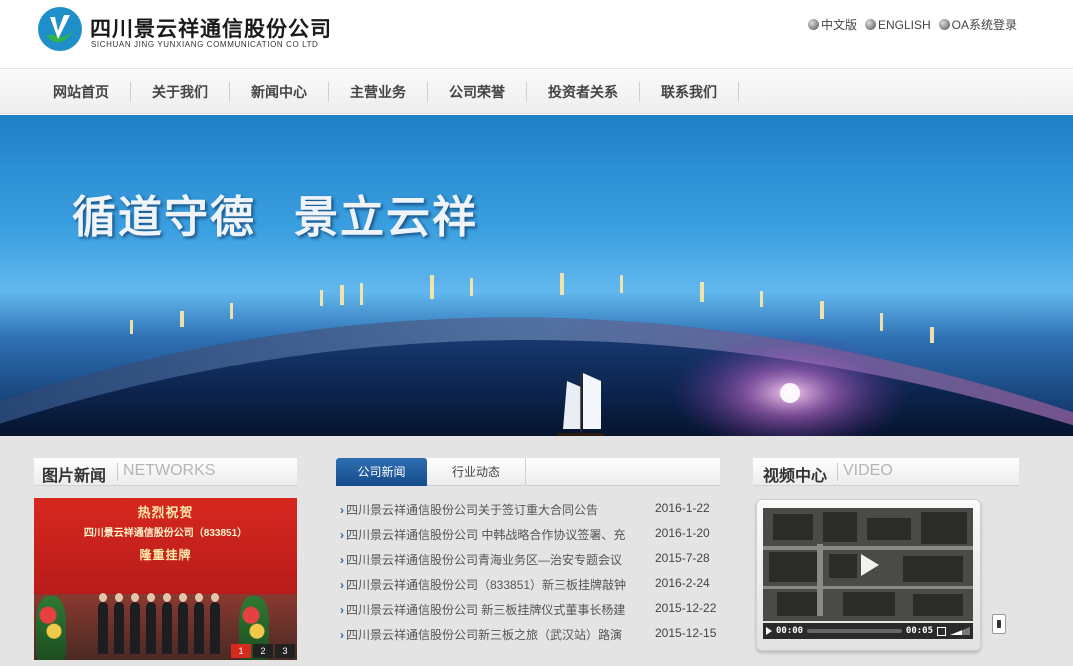 The height and width of the screenshot is (666, 1073). Describe the element at coordinates (854, 631) in the screenshot. I see `progress-bar` at that location.